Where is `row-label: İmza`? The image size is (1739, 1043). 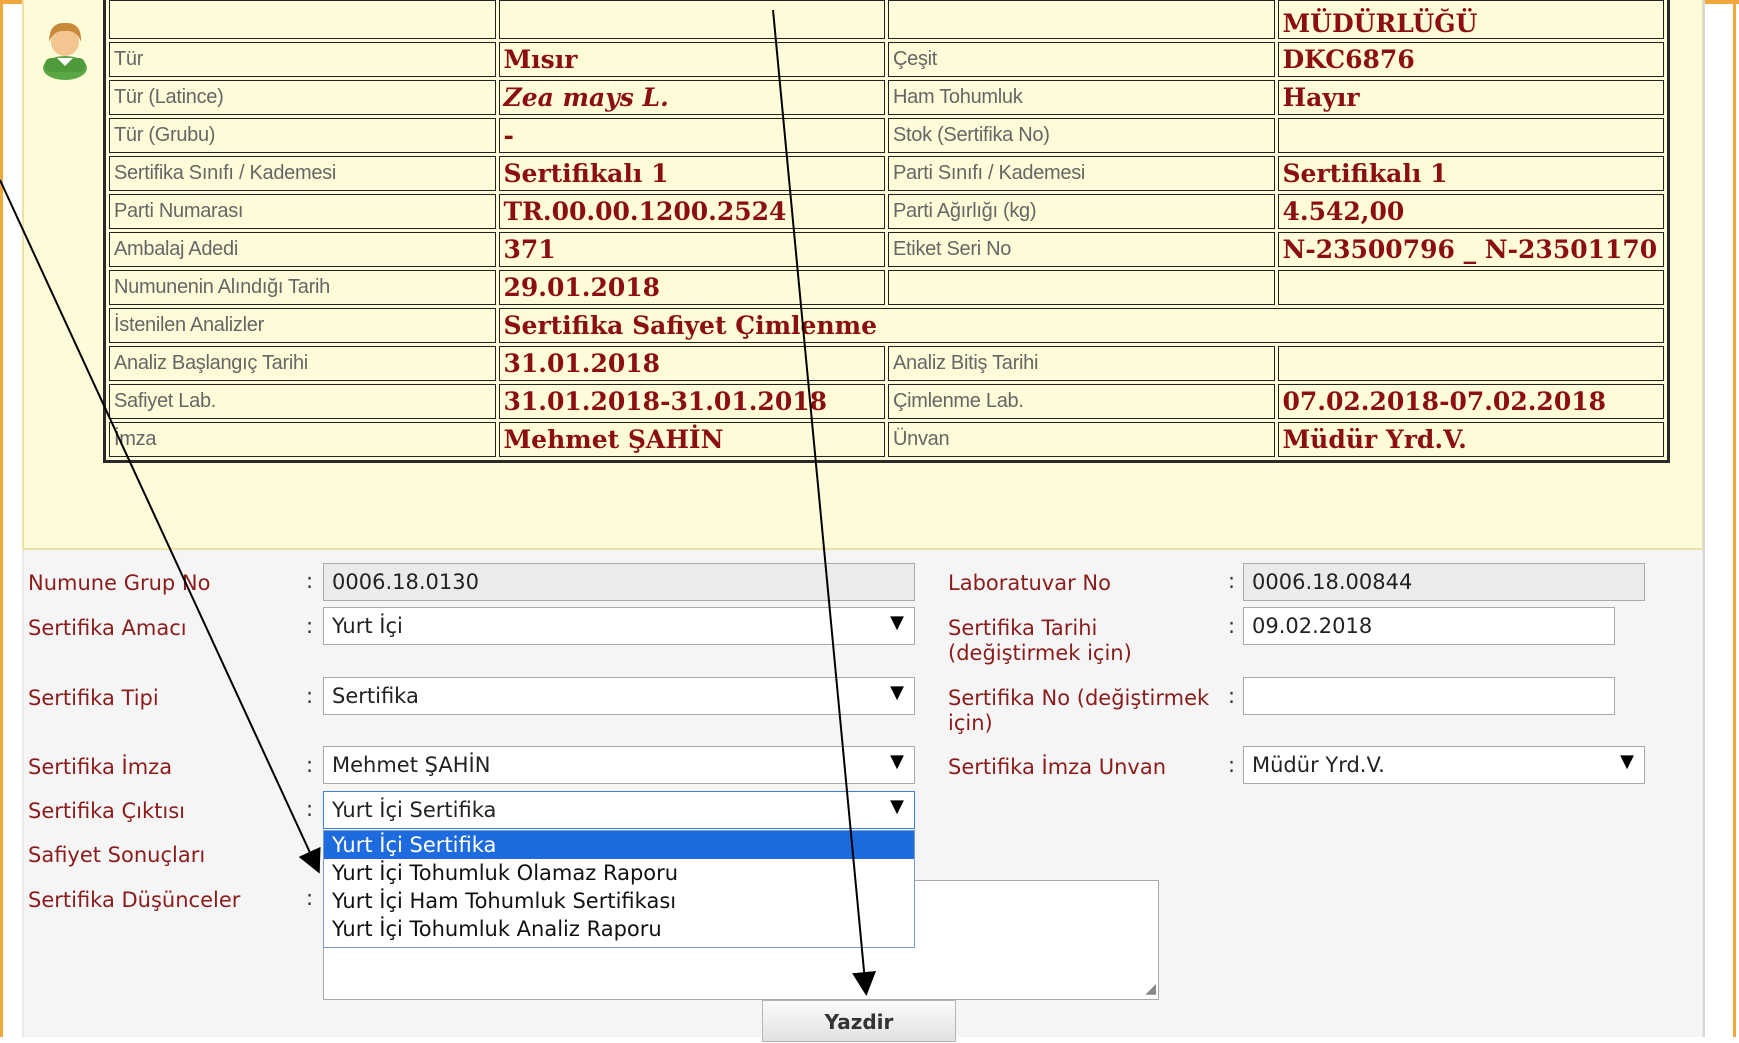 row-label: İmza is located at coordinates (302, 439).